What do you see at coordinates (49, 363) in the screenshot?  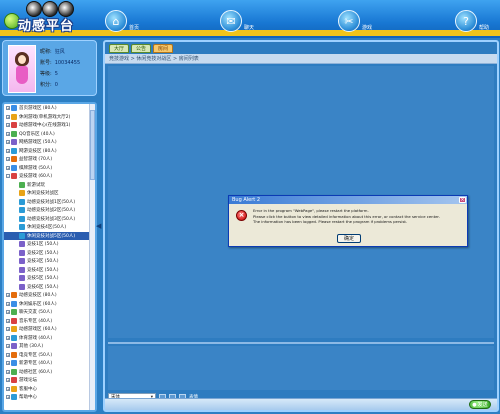 I see `tree-item: + 新游专区 (40人)` at bounding box center [49, 363].